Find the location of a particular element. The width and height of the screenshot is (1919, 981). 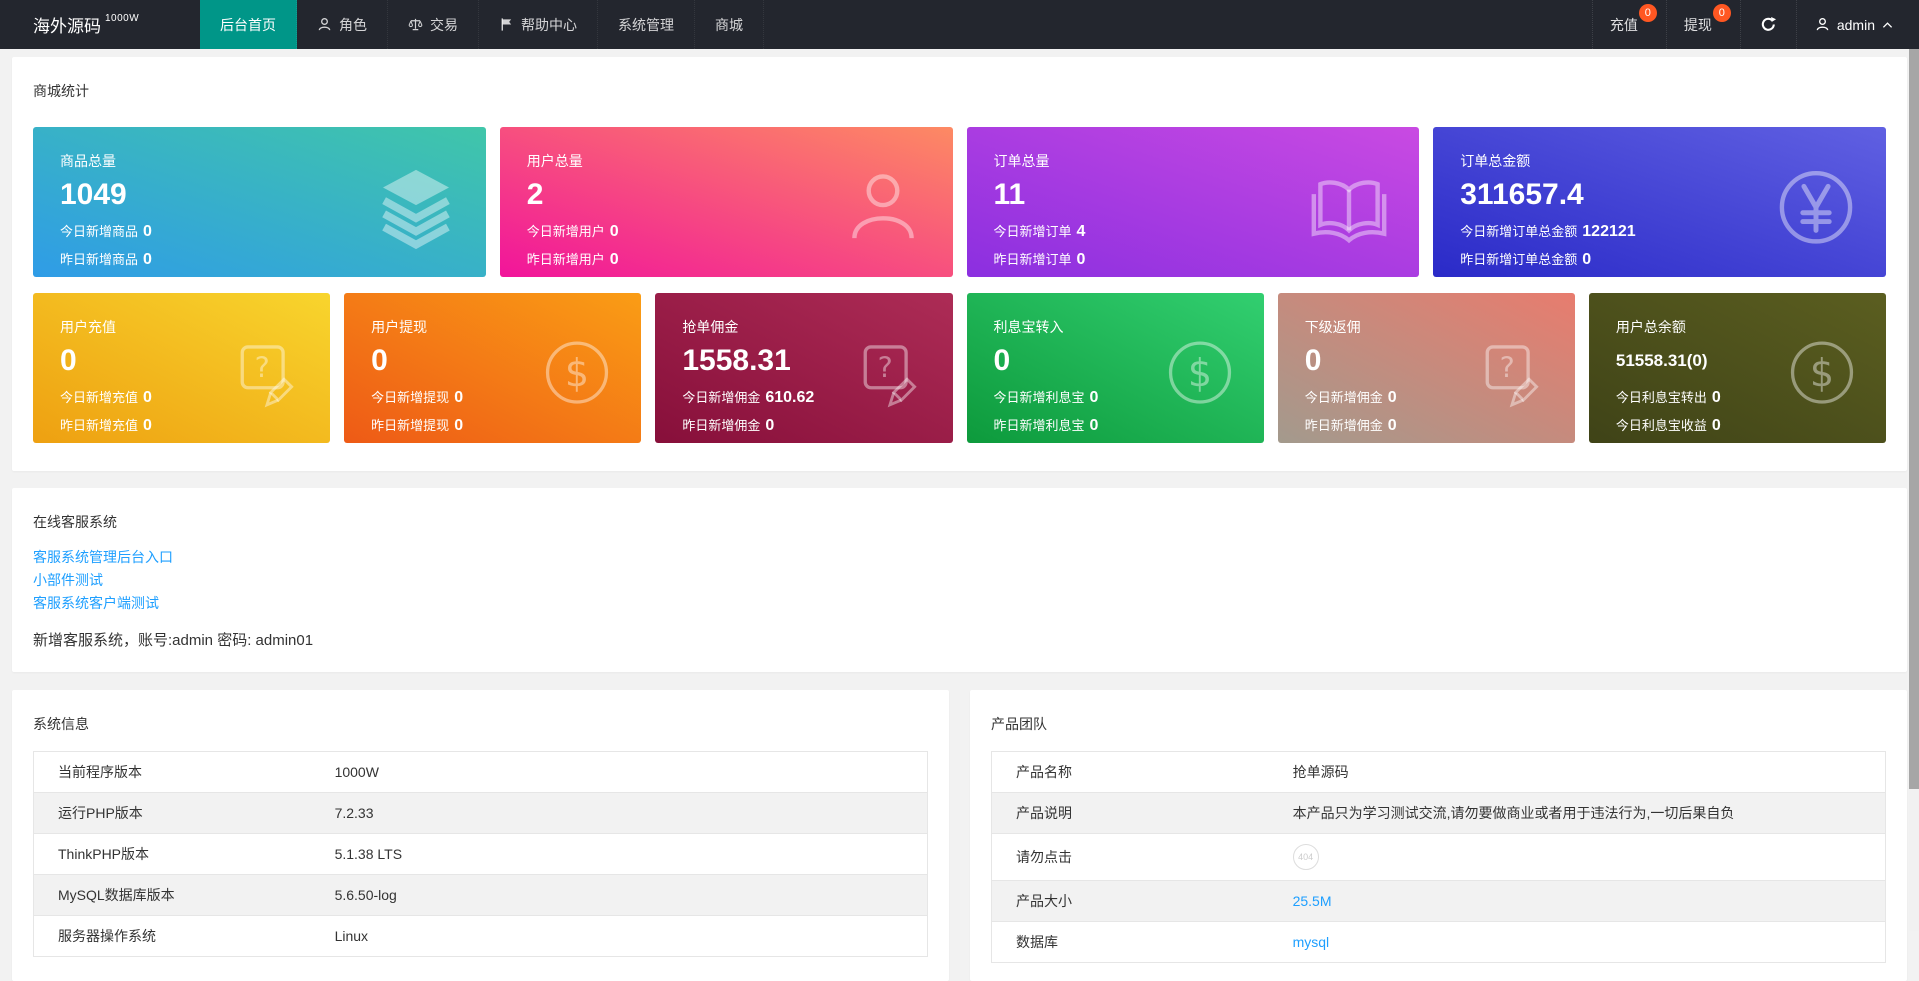

info-row-label-text: 产品说明 is located at coordinates (1044, 813).